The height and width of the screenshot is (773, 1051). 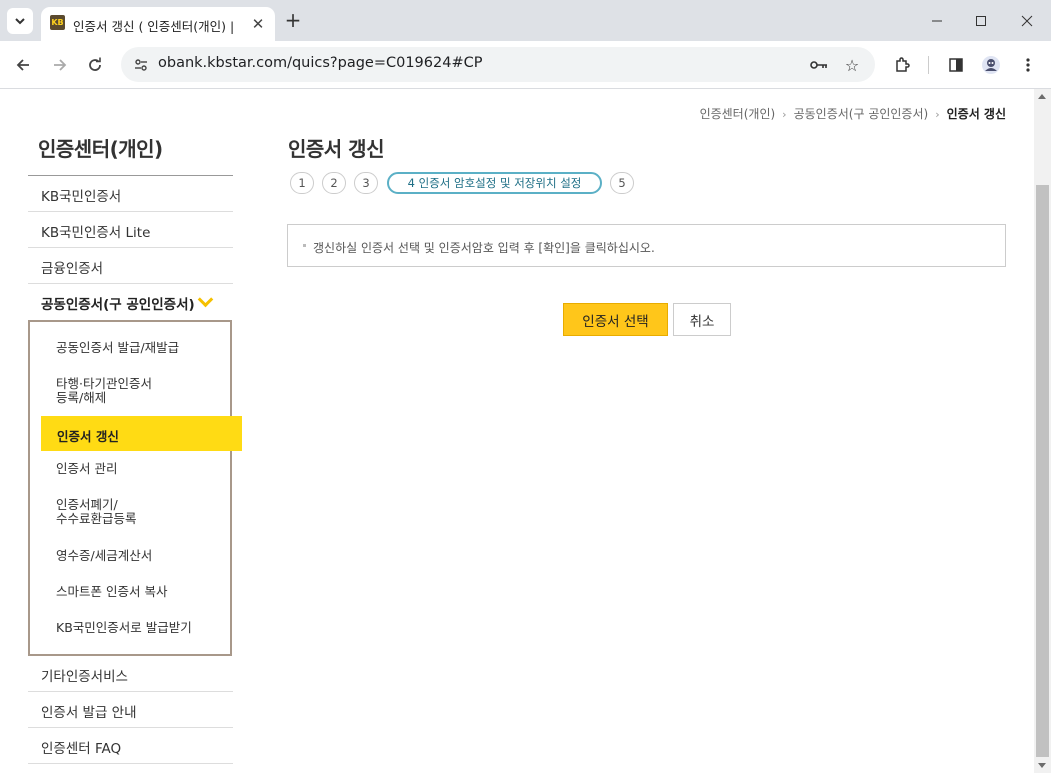 What do you see at coordinates (130, 266) in the screenshot?
I see `sidebar-item-financial-cert: 금융인증서` at bounding box center [130, 266].